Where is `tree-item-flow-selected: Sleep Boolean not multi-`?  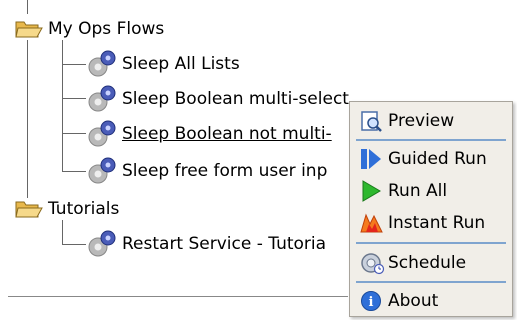
tree-item-flow-selected: Sleep Boolean not multi- is located at coordinates (208, 134).